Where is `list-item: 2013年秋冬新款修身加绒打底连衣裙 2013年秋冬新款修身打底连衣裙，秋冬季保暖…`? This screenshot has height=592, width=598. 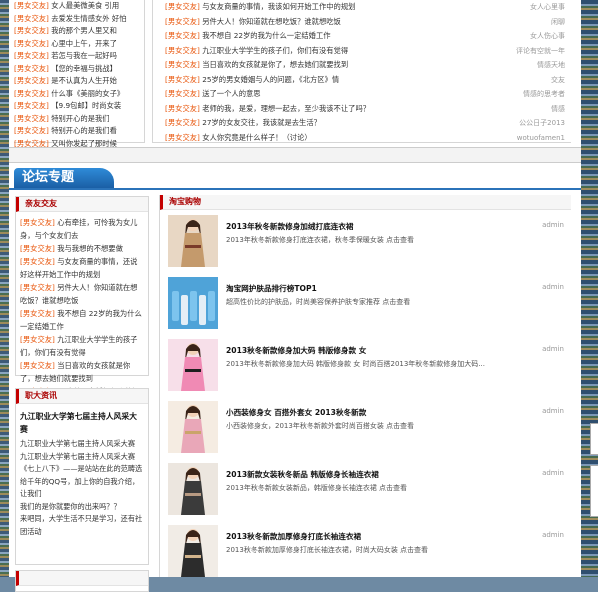 list-item: 2013年秋冬新款修身加绒打底连衣裙 2013年秋冬新款修身打底连衣裙，秋冬季保暖… is located at coordinates (368, 243).